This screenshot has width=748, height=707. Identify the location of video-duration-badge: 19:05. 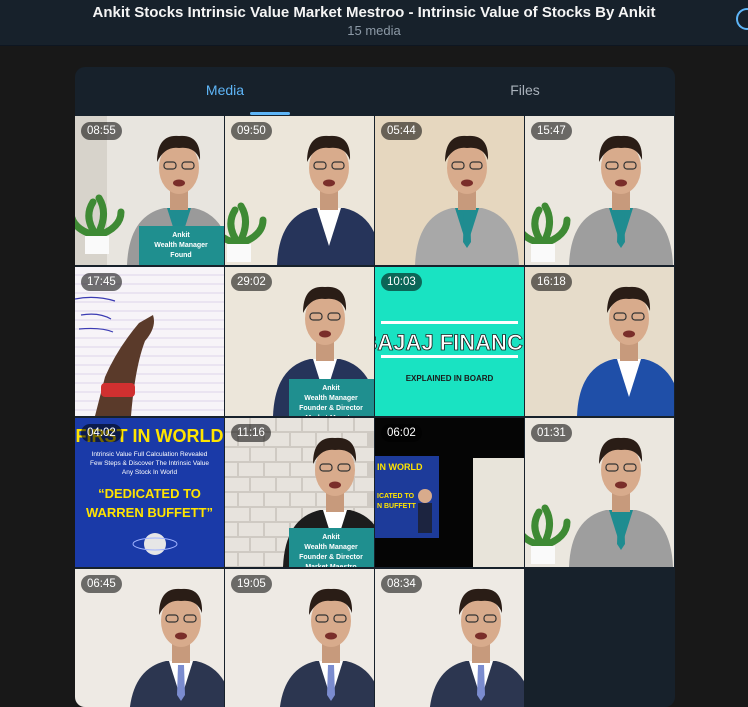
(251, 584).